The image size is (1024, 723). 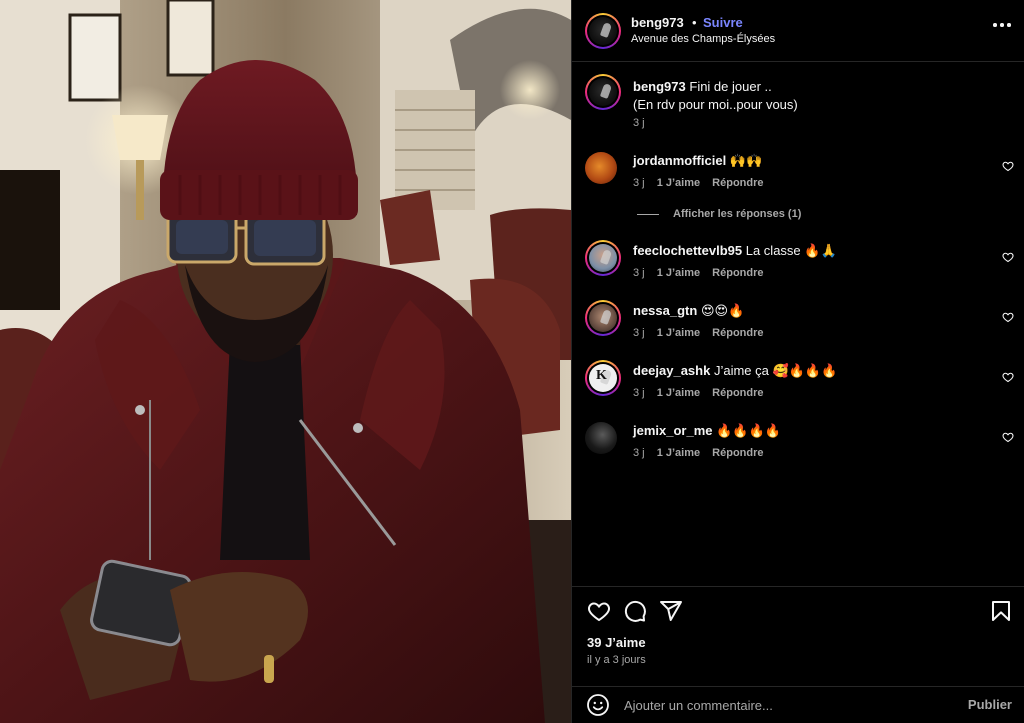 I want to click on more-horizontal-icon, so click(x=1002, y=25).